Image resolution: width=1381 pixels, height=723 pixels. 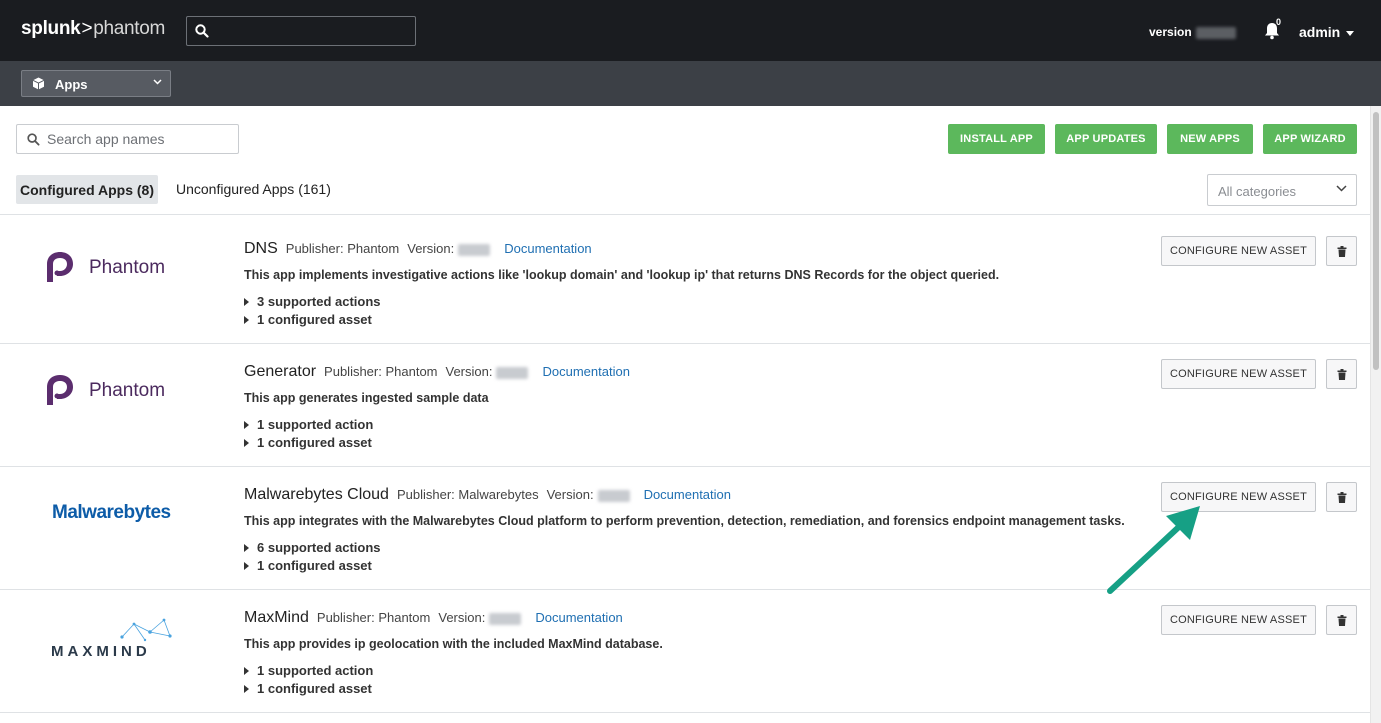 I want to click on new-apps-button: NEW APPS, so click(x=1210, y=139).